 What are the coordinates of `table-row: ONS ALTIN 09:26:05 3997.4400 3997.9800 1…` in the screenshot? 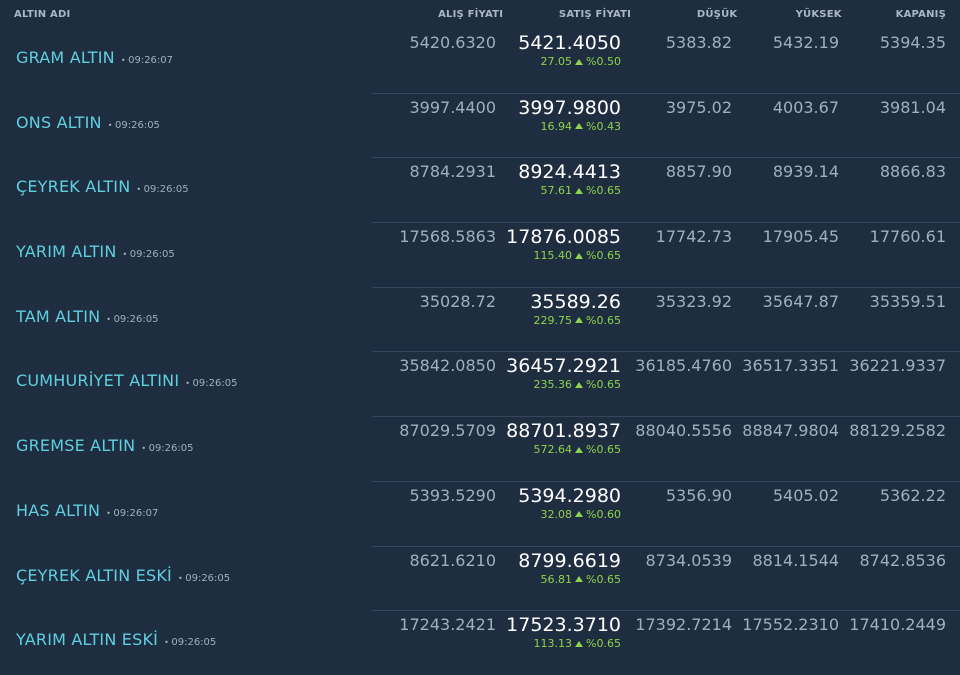 It's located at (480, 125).